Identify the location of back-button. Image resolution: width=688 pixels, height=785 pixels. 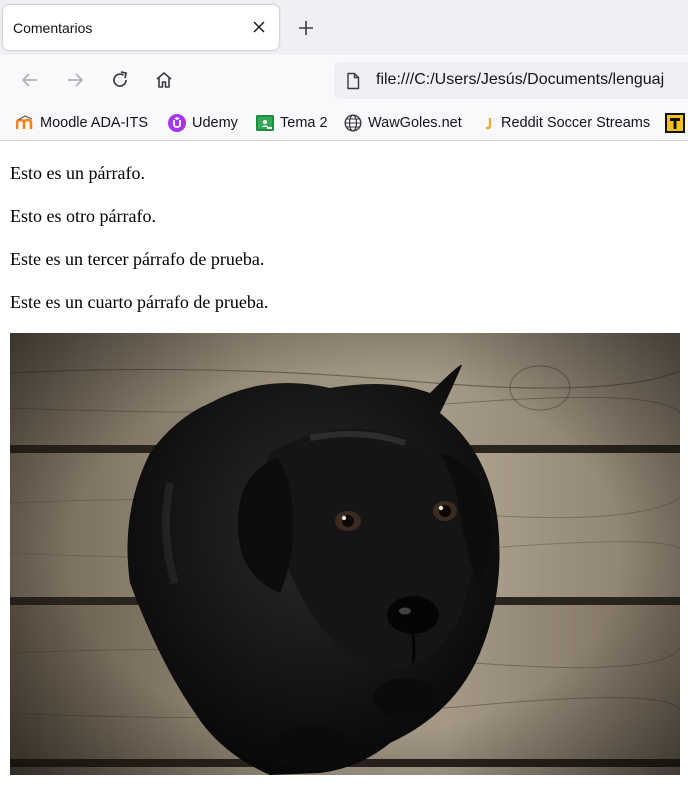
(30, 80).